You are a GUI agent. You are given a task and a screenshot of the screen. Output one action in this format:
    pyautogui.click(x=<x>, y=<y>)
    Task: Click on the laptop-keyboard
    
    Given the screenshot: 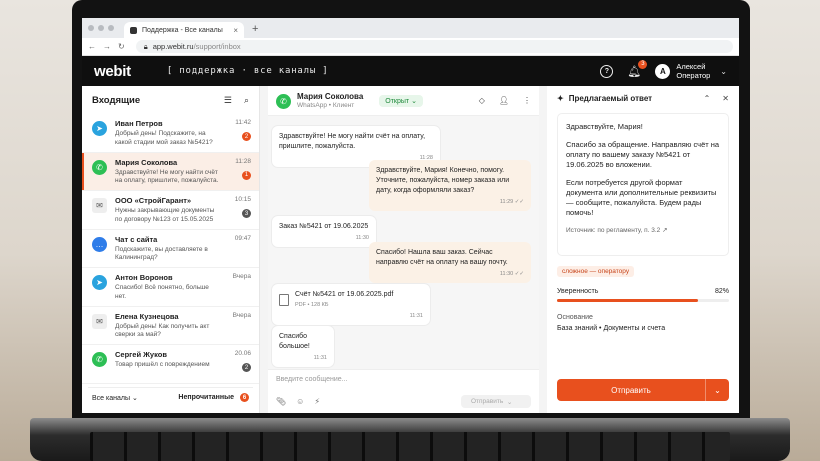 What is the action you would take?
    pyautogui.click(x=410, y=446)
    